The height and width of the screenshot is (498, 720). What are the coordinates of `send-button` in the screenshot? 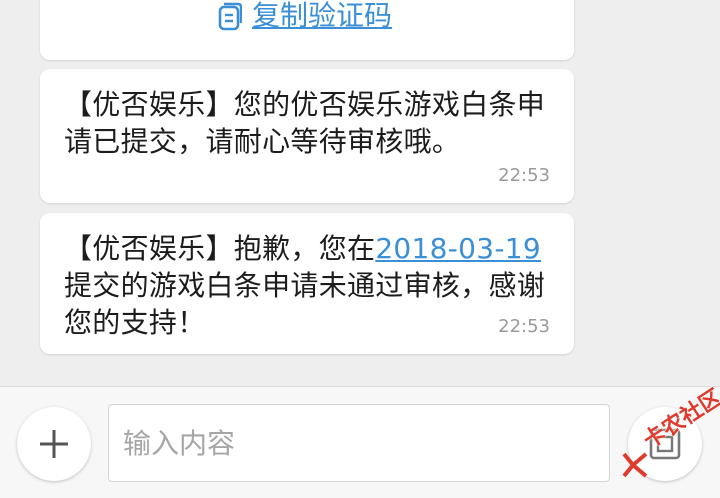 It's located at (665, 444).